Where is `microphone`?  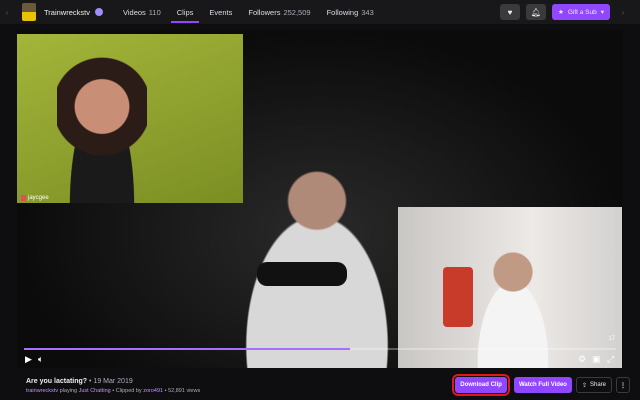
microphone is located at coordinates (302, 274).